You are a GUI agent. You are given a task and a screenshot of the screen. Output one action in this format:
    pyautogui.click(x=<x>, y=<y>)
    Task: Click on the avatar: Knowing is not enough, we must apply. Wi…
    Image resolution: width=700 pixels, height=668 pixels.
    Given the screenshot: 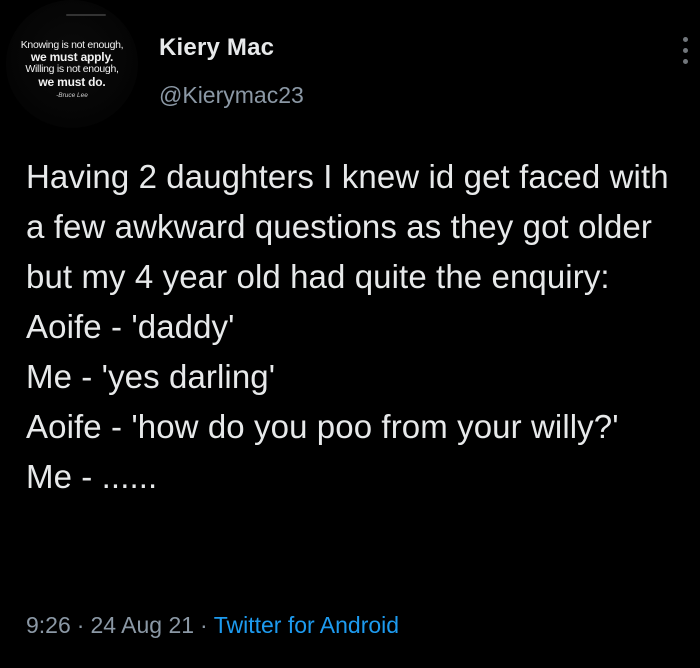 What is the action you would take?
    pyautogui.click(x=72, y=64)
    